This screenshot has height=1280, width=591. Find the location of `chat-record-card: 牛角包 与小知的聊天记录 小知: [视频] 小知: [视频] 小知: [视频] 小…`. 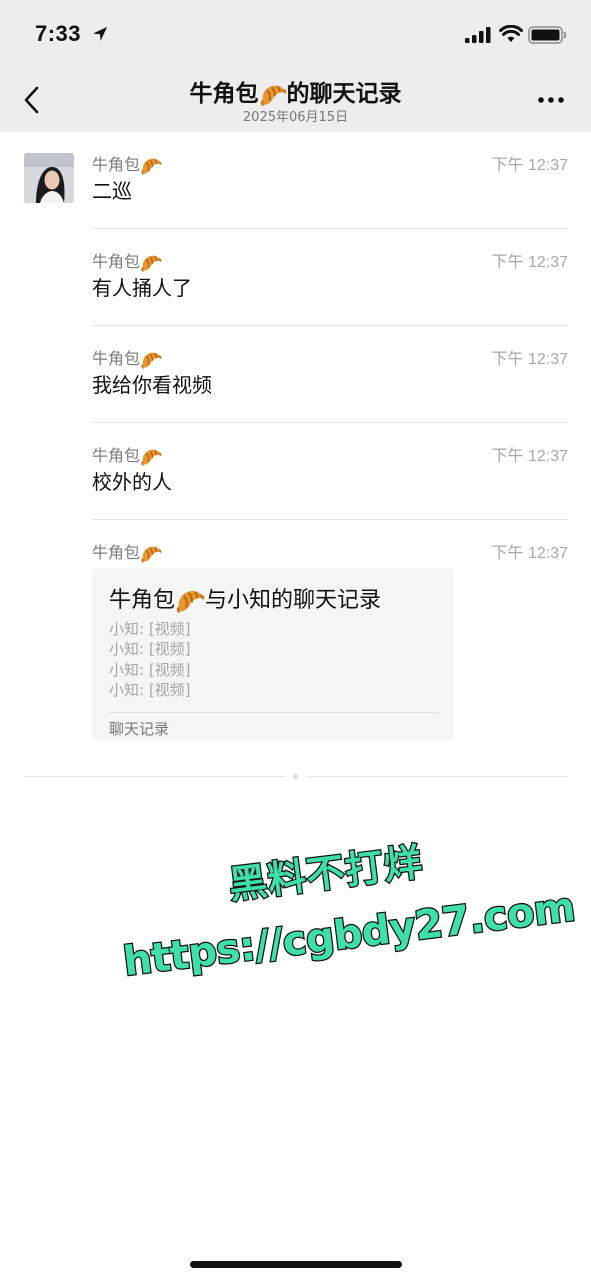

chat-record-card: 牛角包 与小知的聊天记录 小知: [视频] 小知: [视频] 小知: [视频] 小… is located at coordinates (273, 654).